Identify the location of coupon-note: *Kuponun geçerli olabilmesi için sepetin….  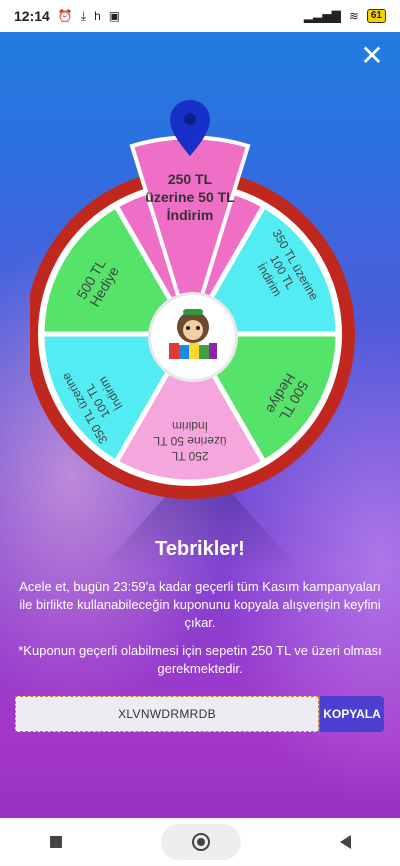
(200, 659).